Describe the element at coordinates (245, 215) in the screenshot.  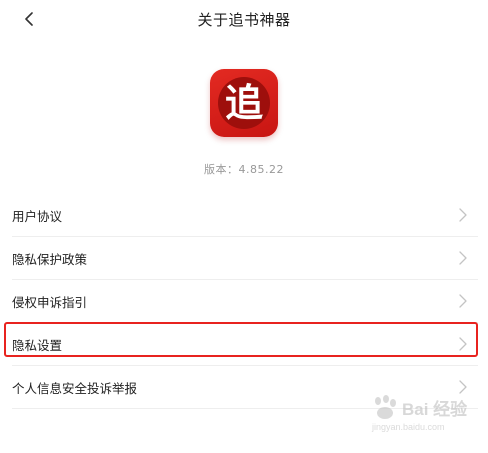
I see `menu-item-user-agreement: 用户协议` at that location.